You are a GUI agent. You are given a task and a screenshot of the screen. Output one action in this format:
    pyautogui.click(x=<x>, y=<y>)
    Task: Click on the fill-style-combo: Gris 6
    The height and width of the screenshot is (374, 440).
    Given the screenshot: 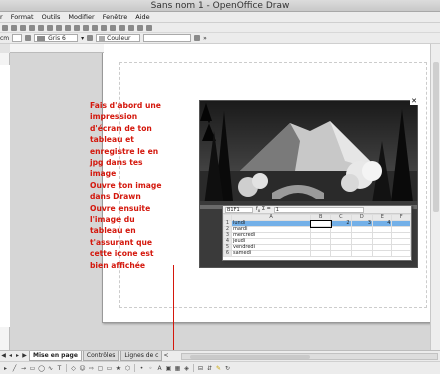 What is the action you would take?
    pyautogui.click(x=56, y=38)
    